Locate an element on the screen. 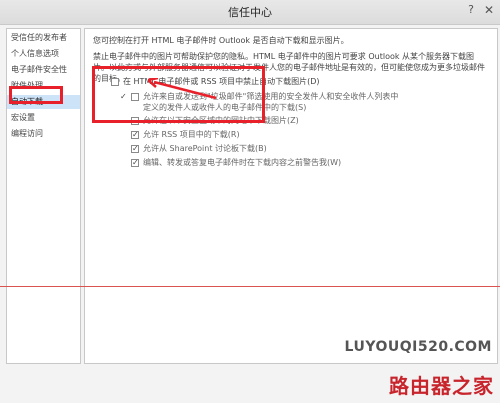  watermark-brand: 路由器之家 is located at coordinates (441, 386).